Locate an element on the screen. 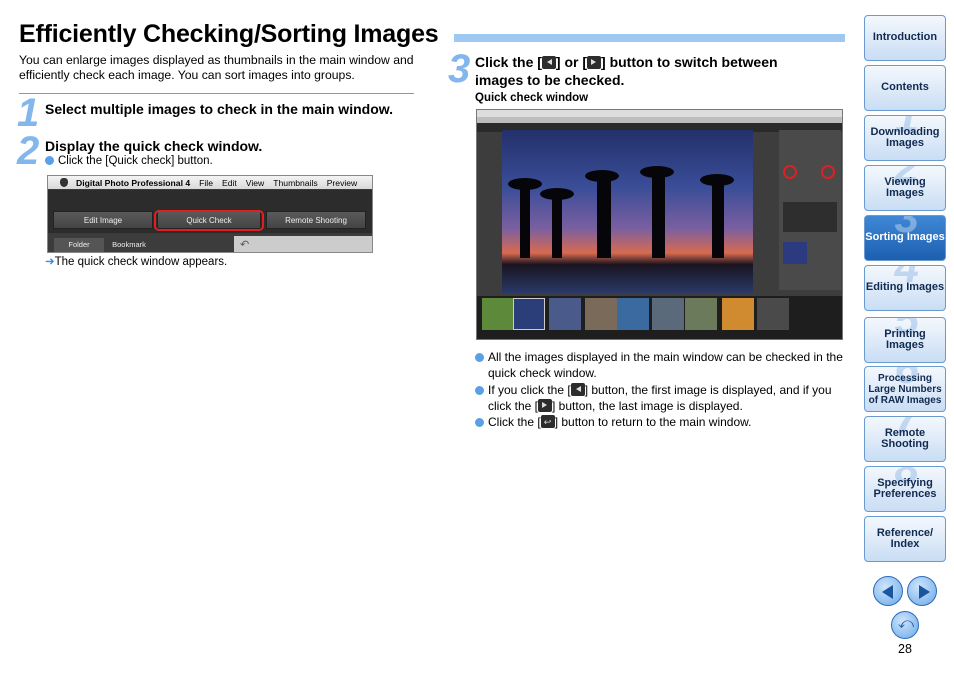 This screenshot has width=954, height=675. sidebar-processing-raw: 6 Processing Large Numbers of RAW Images is located at coordinates (905, 389).